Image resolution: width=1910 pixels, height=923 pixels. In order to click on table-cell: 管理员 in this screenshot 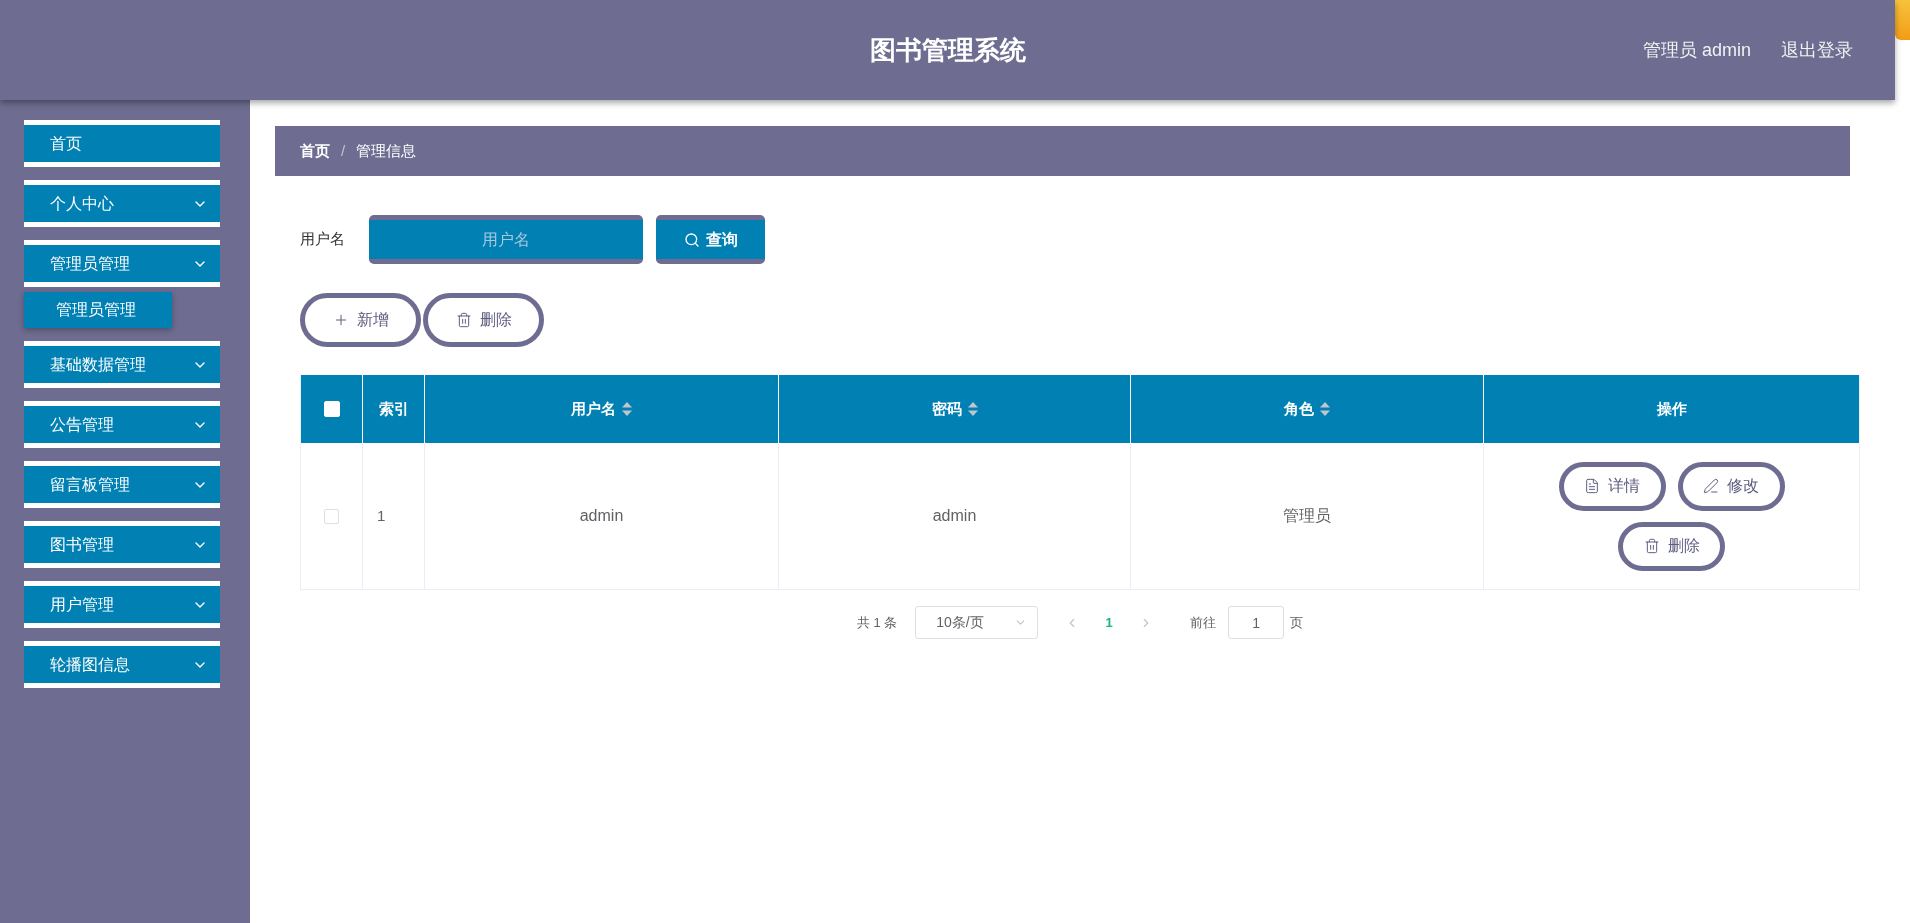, I will do `click(1307, 516)`.